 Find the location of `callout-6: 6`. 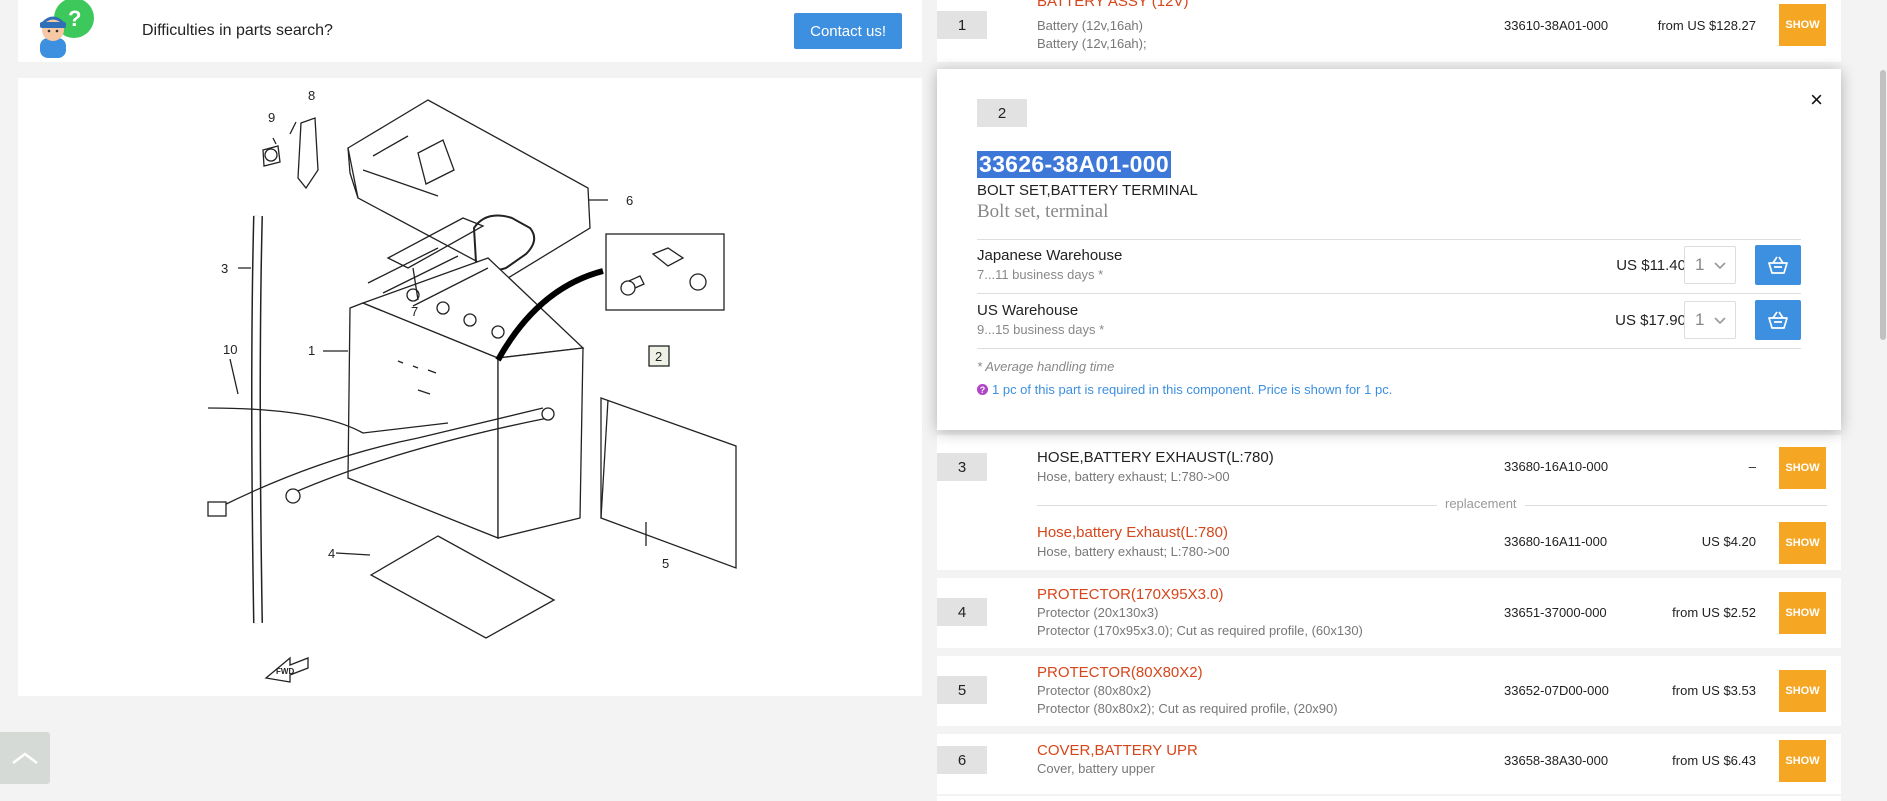

callout-6: 6 is located at coordinates (630, 200).